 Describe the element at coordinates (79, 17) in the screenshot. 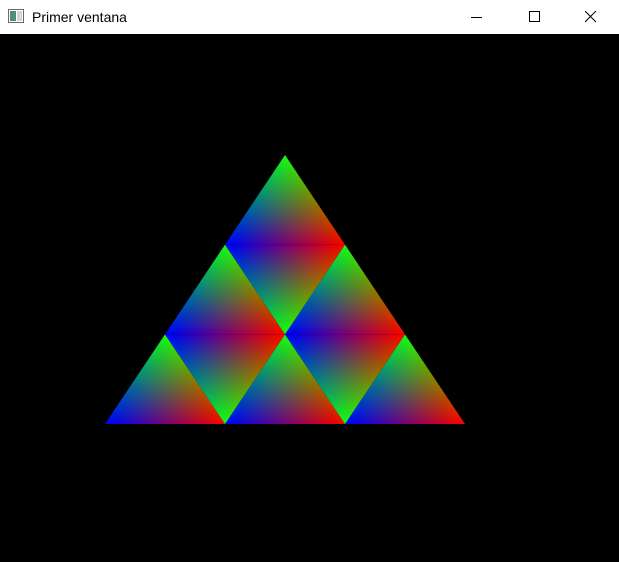

I see `window-title: Primer ventana` at that location.